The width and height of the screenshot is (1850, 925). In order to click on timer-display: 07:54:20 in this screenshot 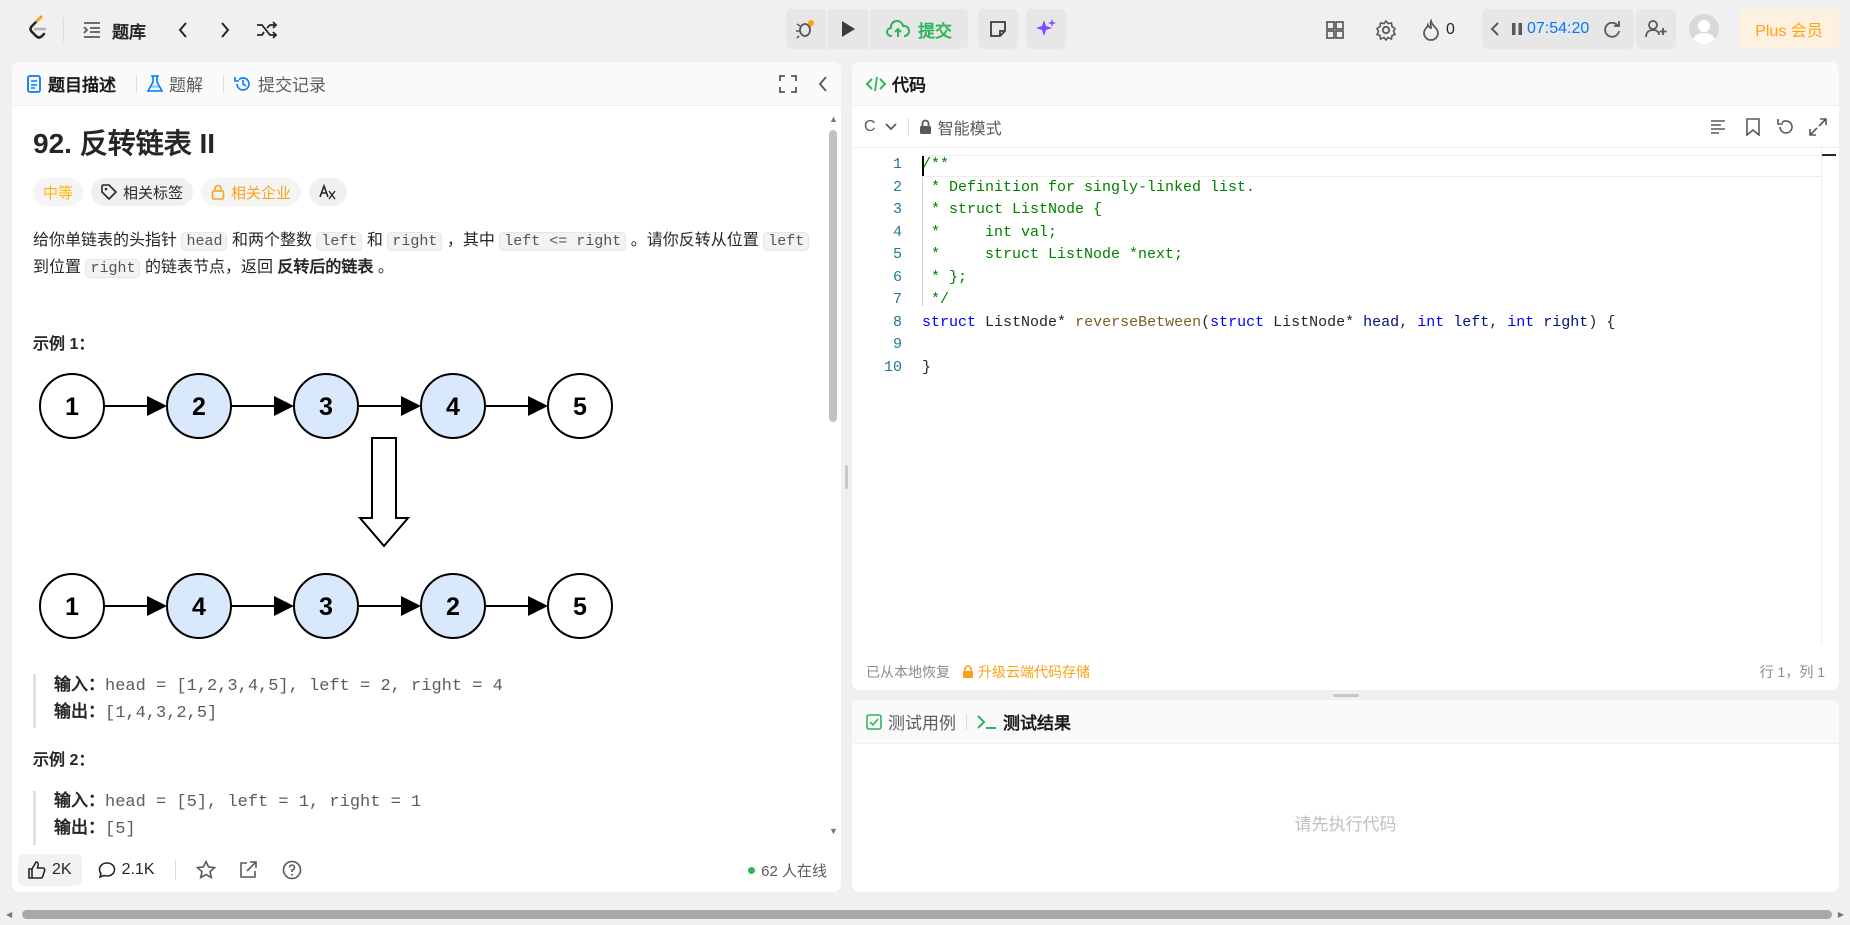, I will do `click(1558, 28)`.